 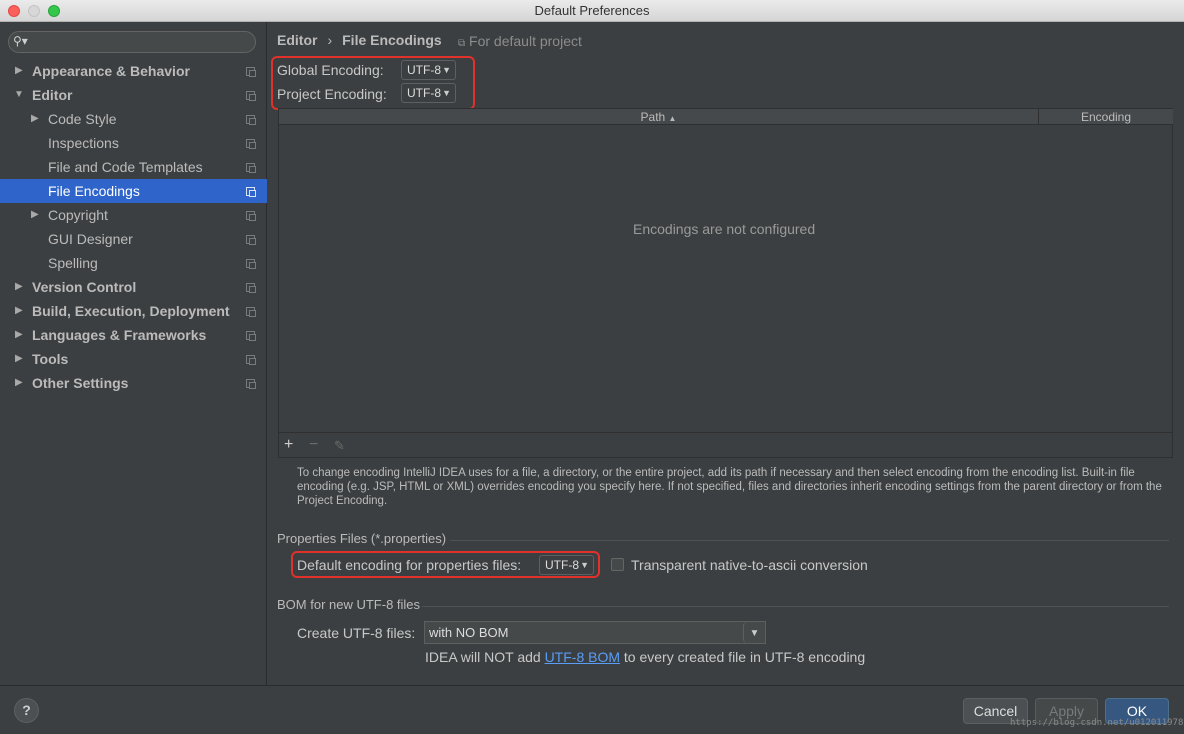 I want to click on bom-section-title: BOM for new UTF-8 files, so click(x=349, y=604).